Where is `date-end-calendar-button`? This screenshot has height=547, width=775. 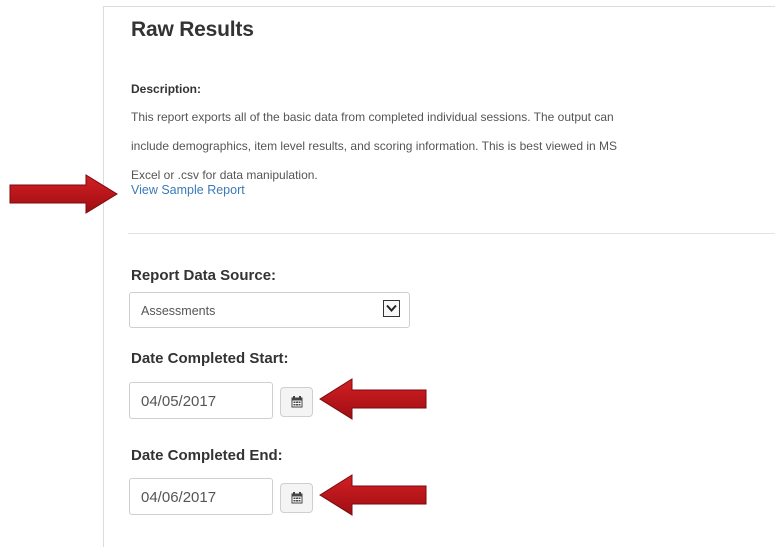 date-end-calendar-button is located at coordinates (296, 498).